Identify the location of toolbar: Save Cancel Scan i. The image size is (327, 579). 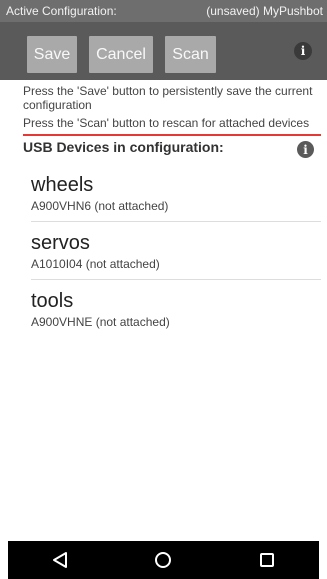
(163, 51).